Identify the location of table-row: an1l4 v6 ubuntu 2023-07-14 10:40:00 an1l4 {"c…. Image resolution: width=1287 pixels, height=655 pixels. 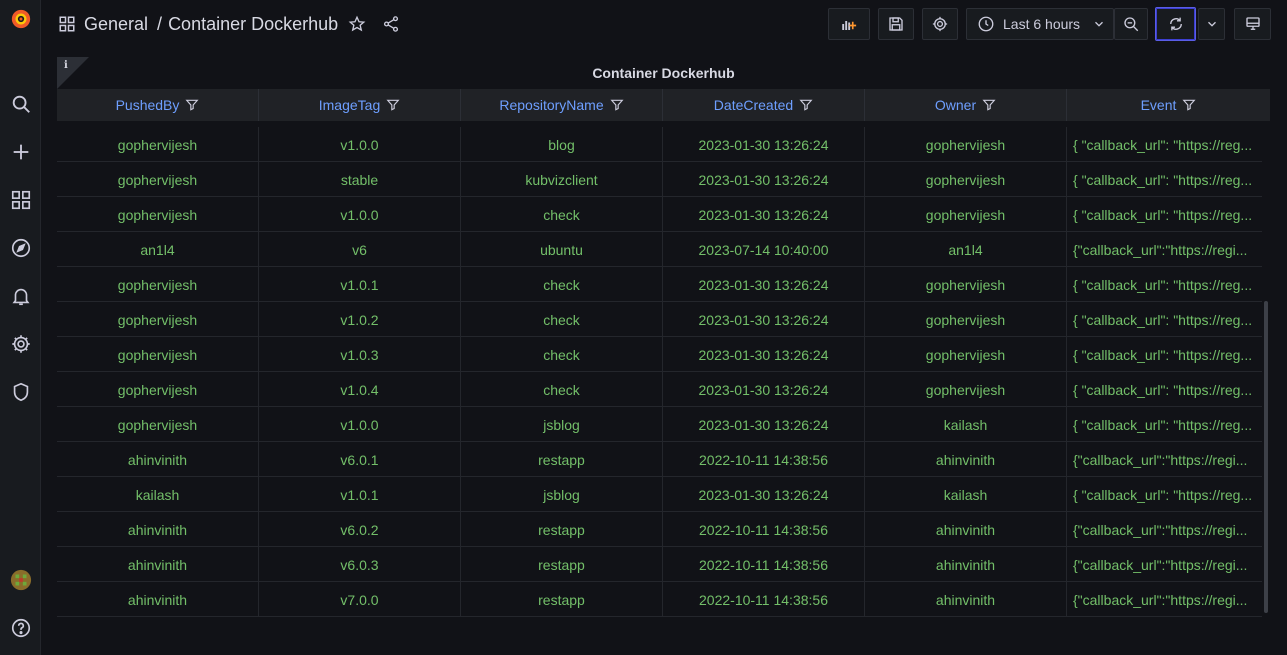
(659, 249).